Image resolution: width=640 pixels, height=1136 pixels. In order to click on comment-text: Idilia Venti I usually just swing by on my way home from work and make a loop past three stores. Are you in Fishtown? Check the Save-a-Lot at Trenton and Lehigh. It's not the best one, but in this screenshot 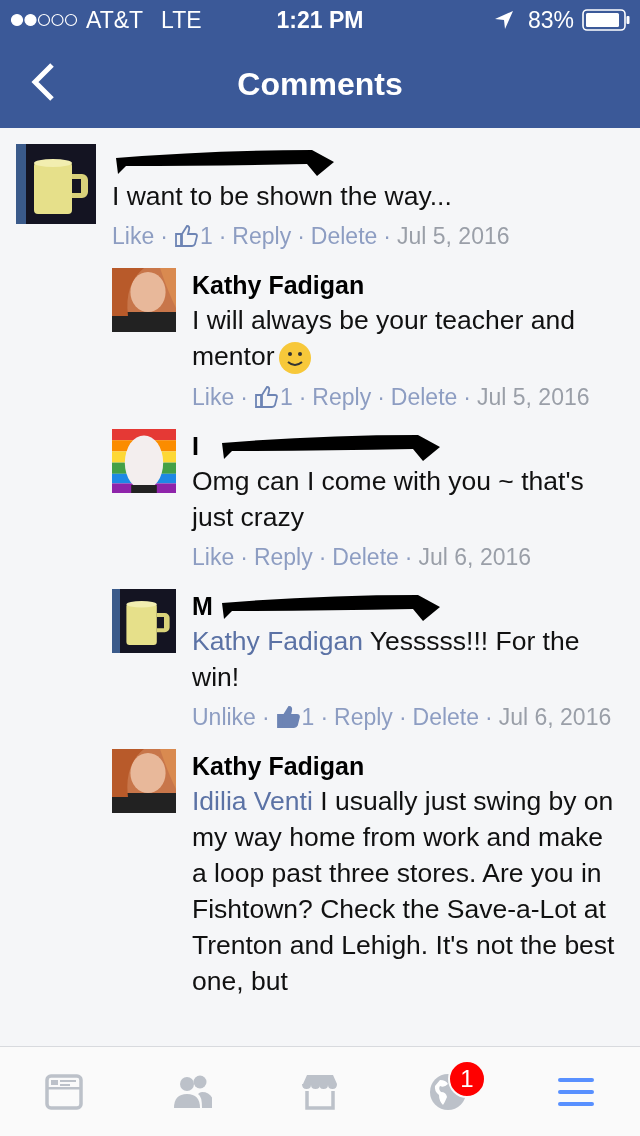, I will do `click(404, 891)`.